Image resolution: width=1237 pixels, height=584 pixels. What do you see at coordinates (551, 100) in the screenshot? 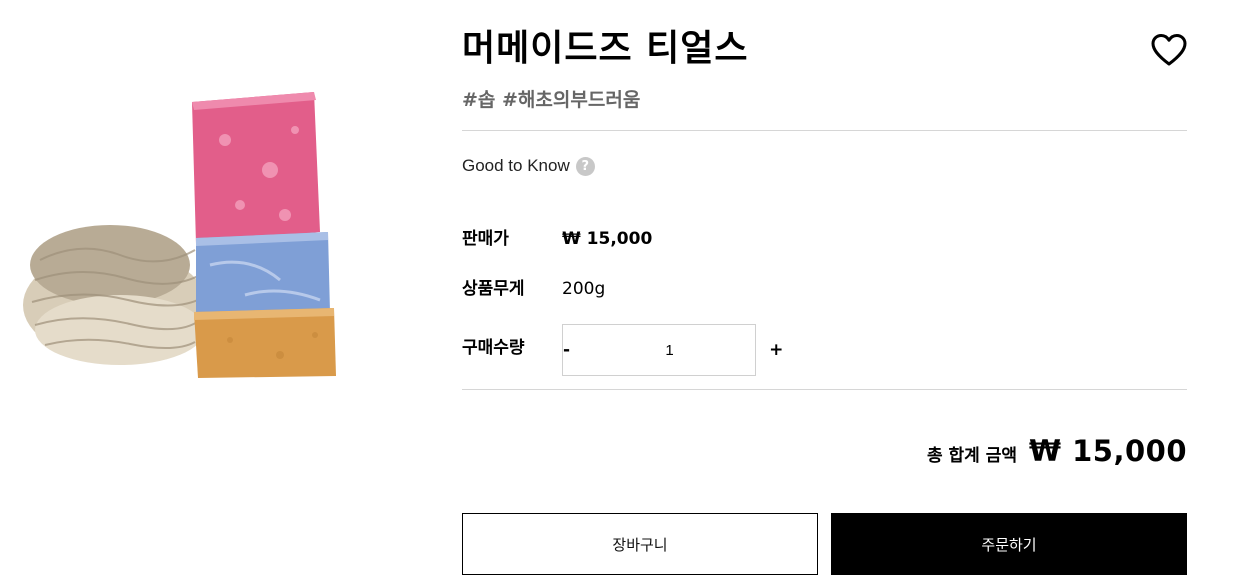
I see `product-tags: #솝 #해초의부드러움` at bounding box center [551, 100].